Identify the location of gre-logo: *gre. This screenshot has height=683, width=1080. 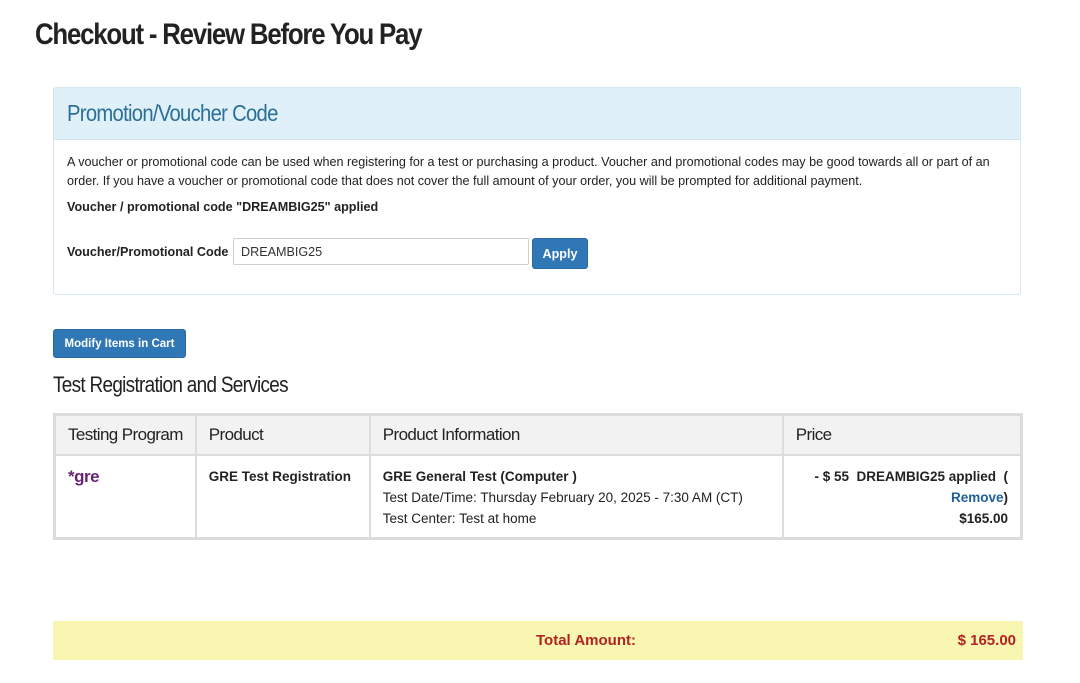
(84, 476).